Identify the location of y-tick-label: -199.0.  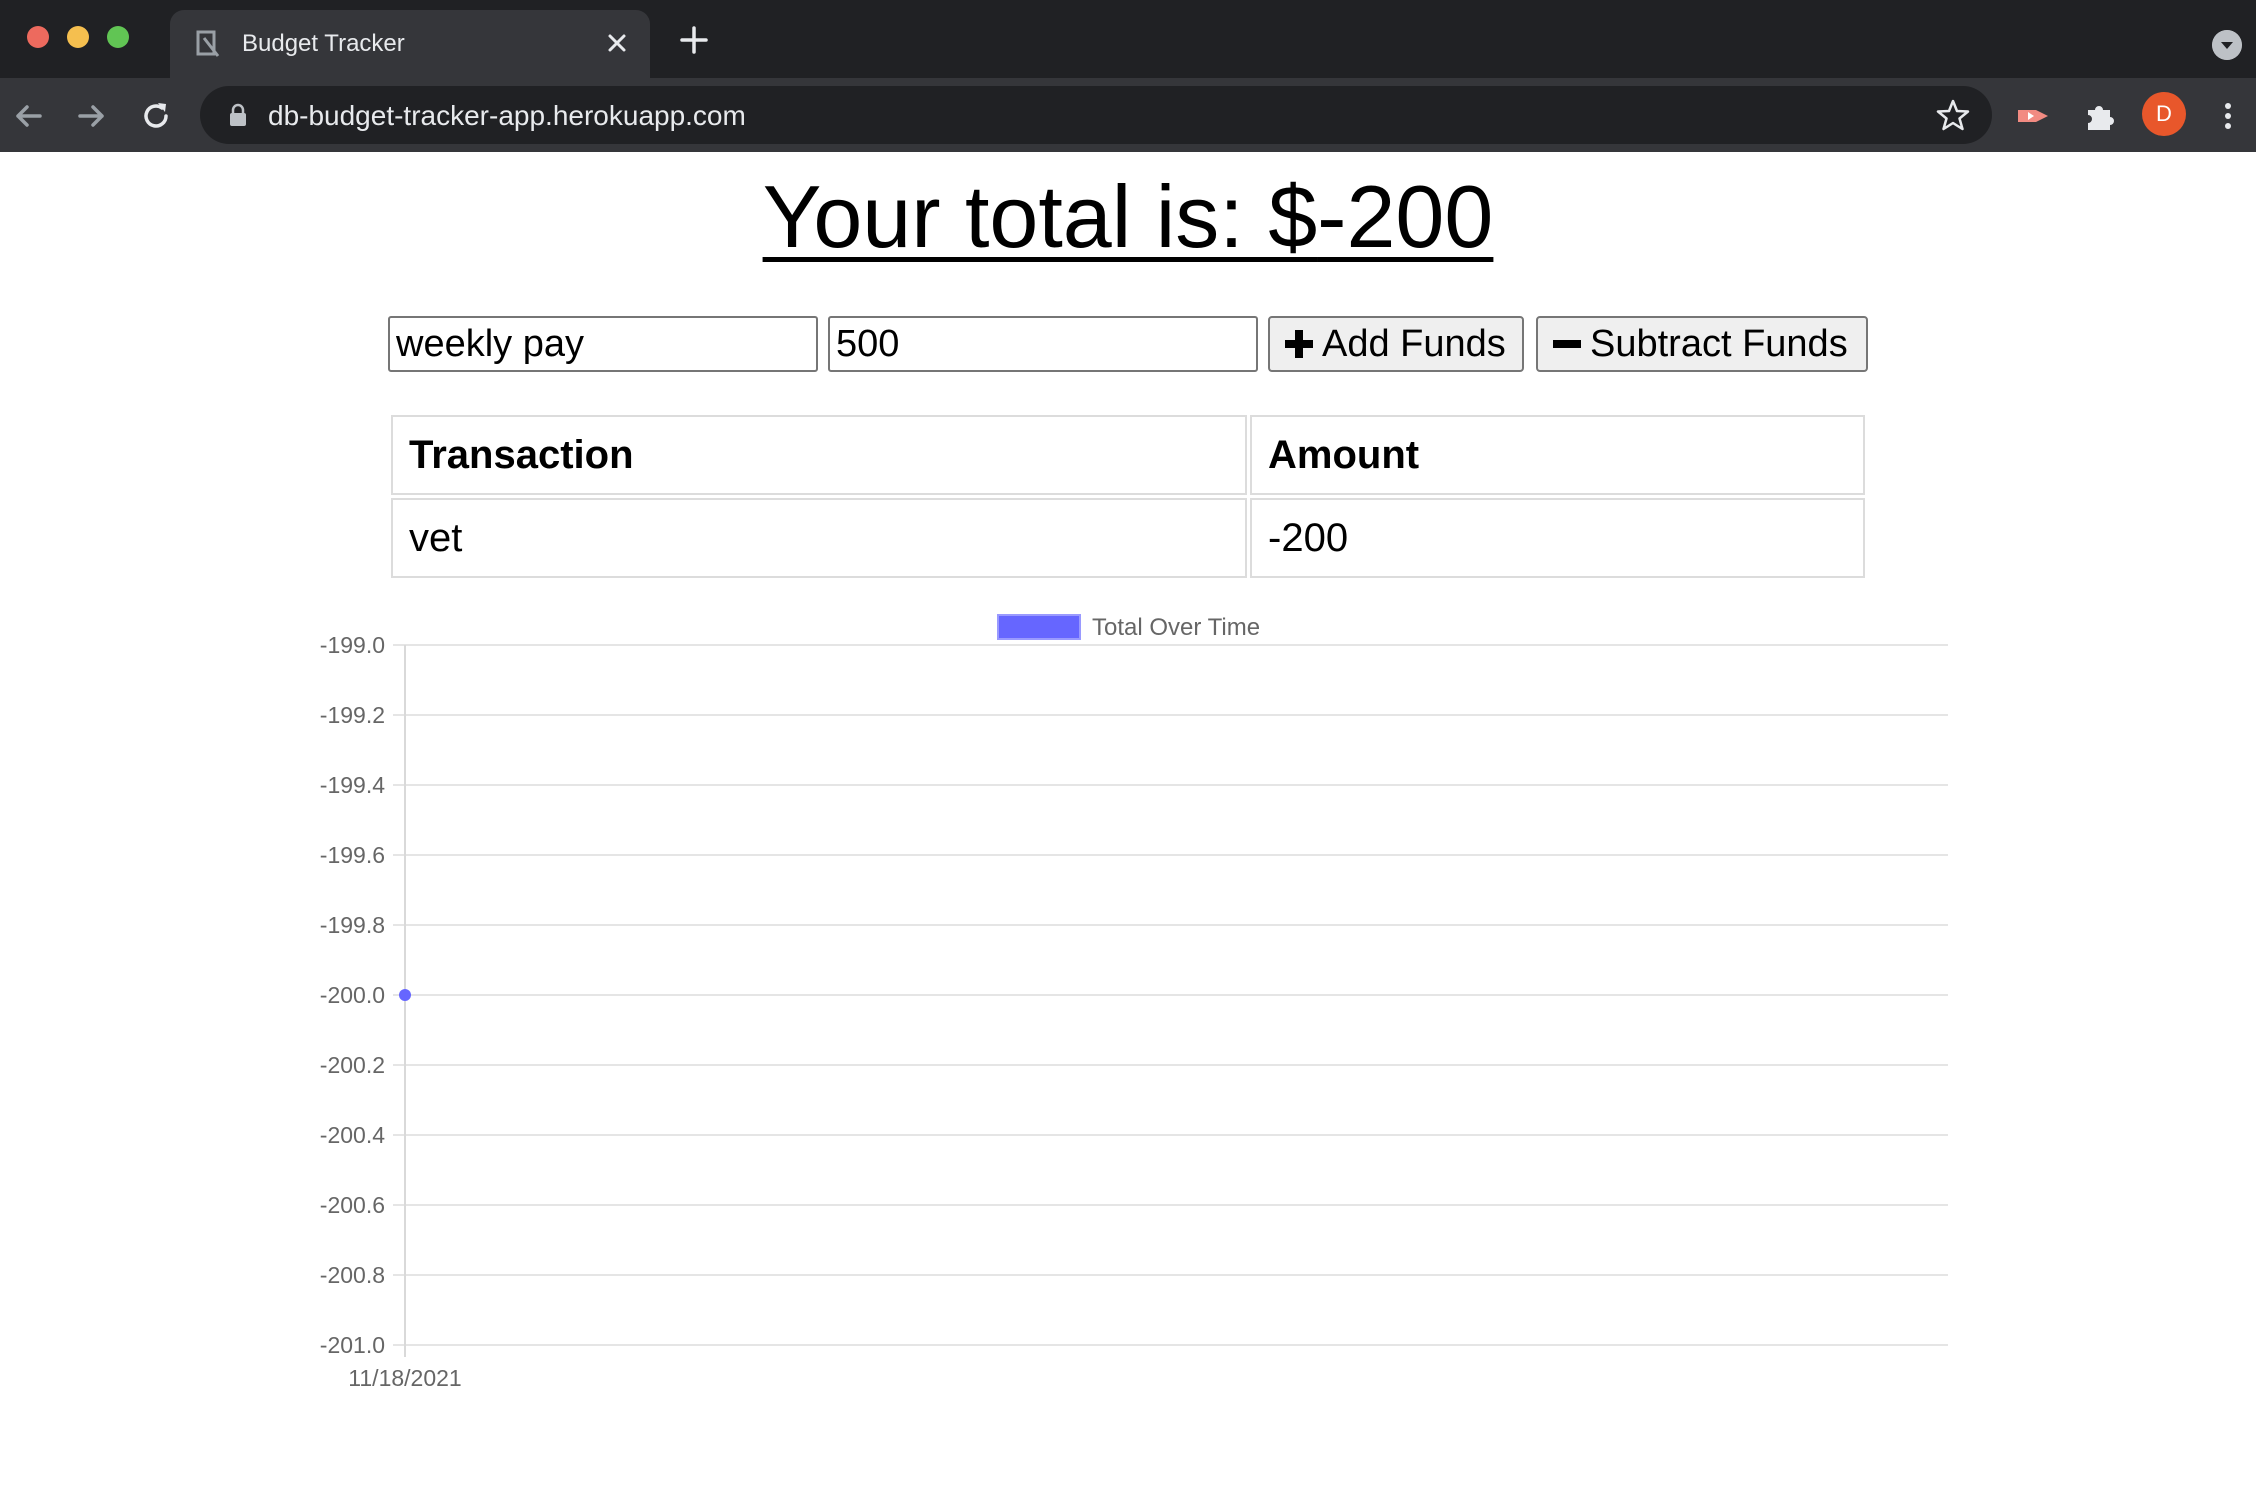
(352, 645).